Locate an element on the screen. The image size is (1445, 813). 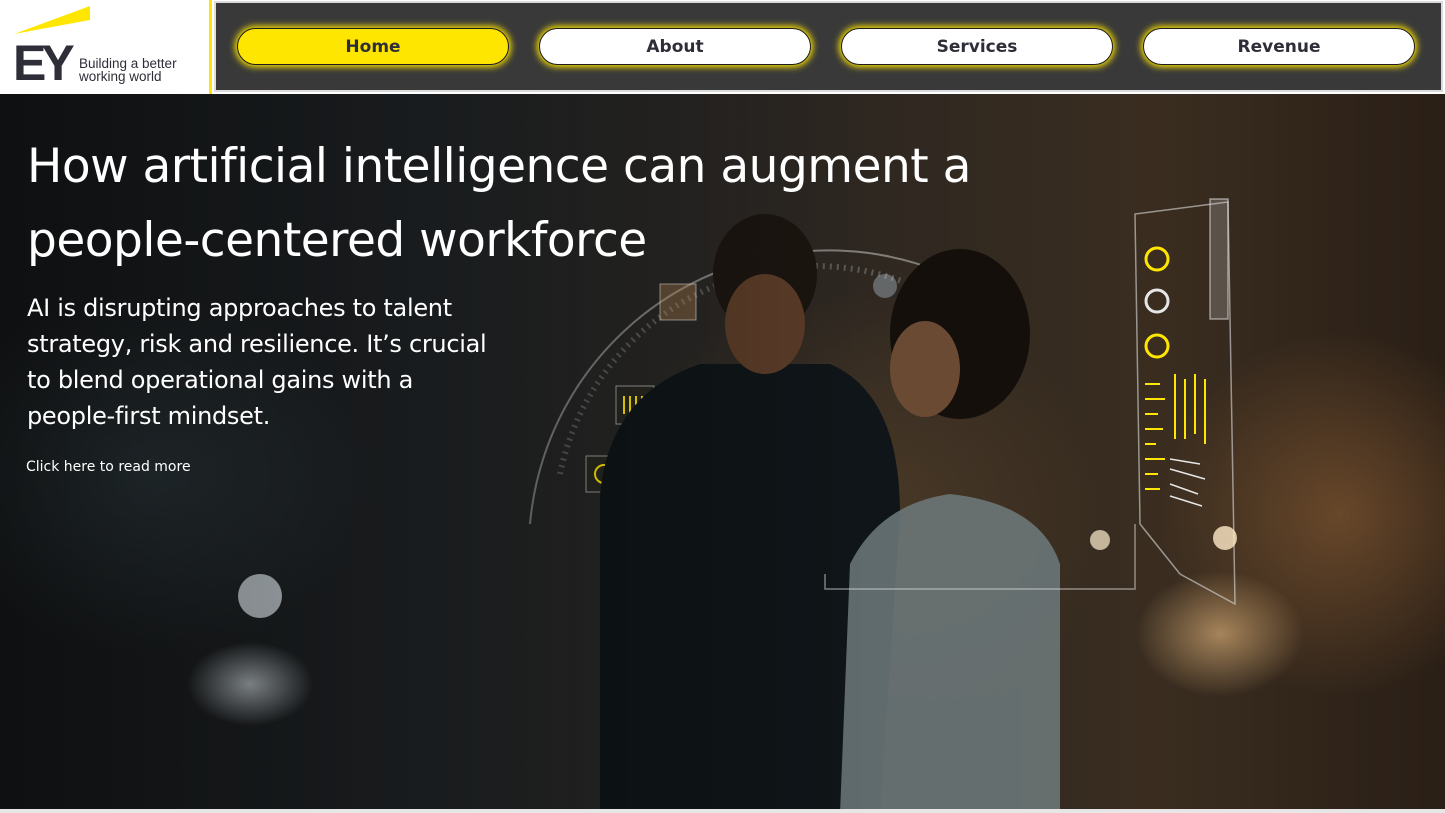
logo-text: EY is located at coordinates (44, 63).